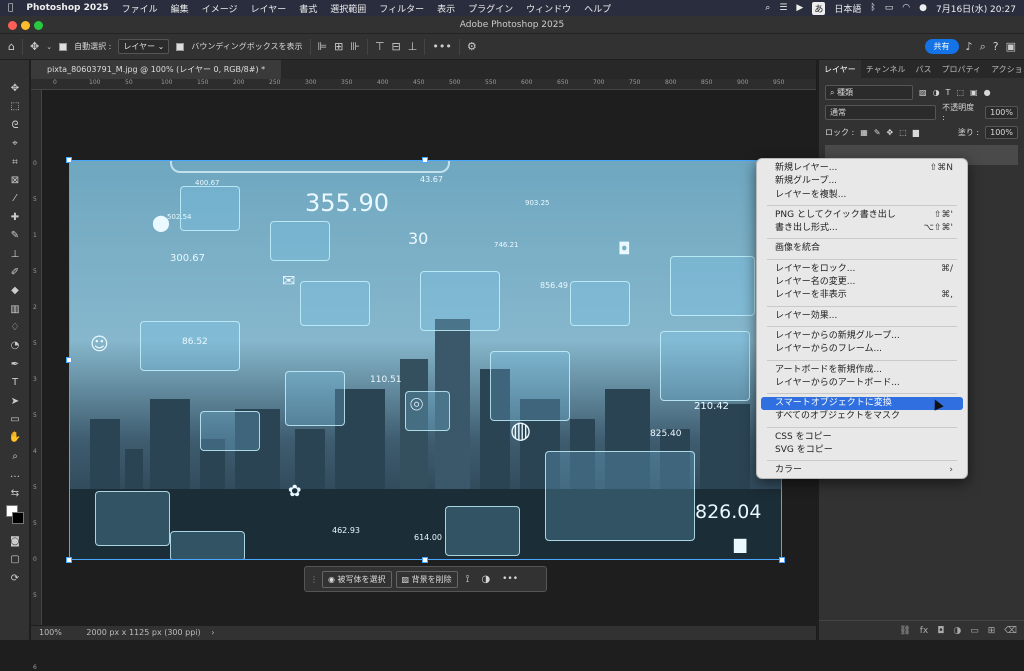 This screenshot has height=671, width=1024. Describe the element at coordinates (15, 494) in the screenshot. I see `swap-colors-icon: ⇆` at that location.